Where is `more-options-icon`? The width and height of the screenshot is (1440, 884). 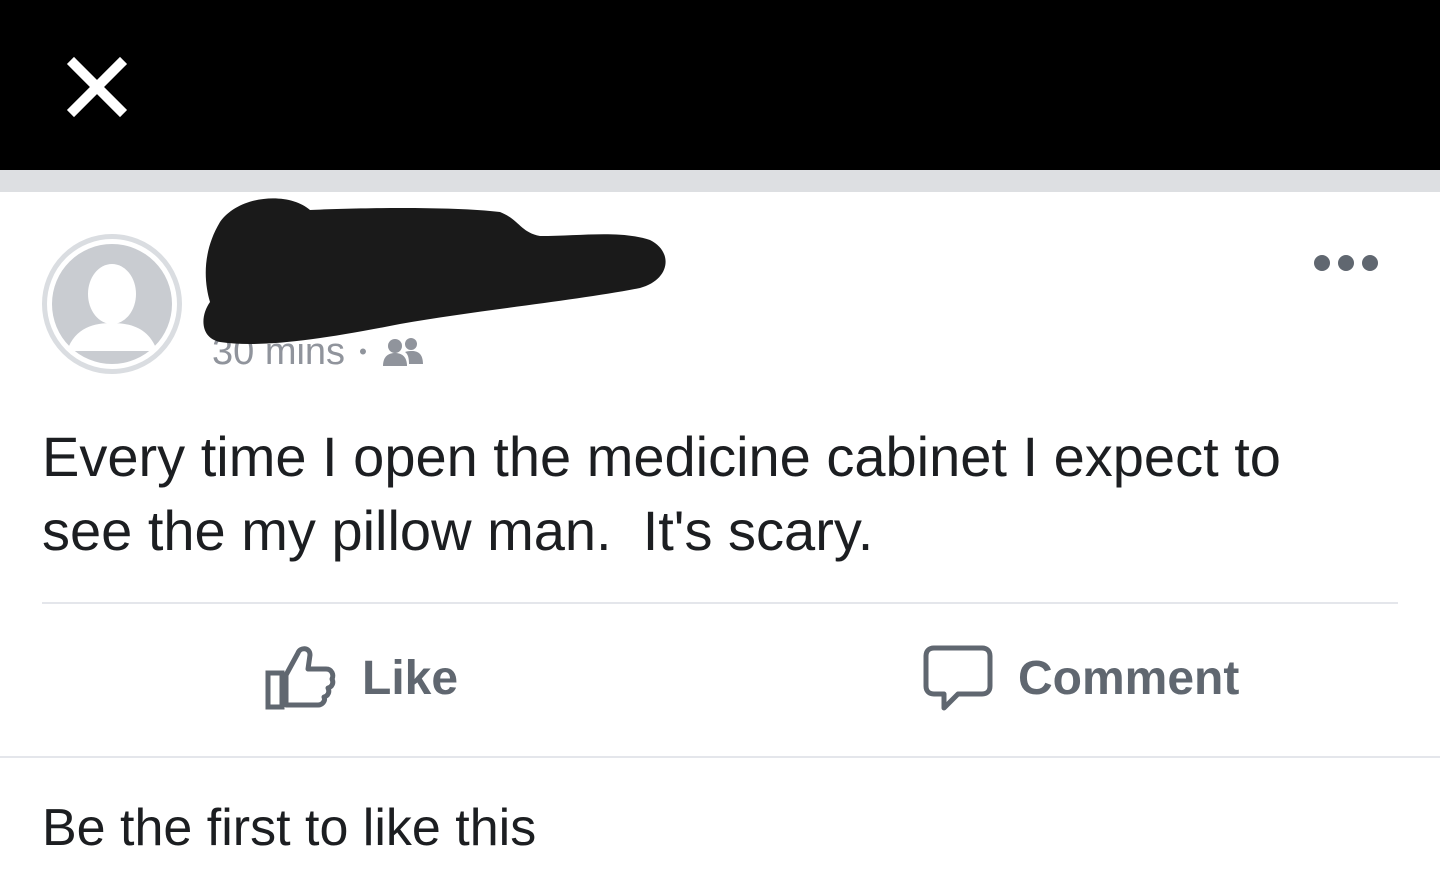 more-options-icon is located at coordinates (1346, 263).